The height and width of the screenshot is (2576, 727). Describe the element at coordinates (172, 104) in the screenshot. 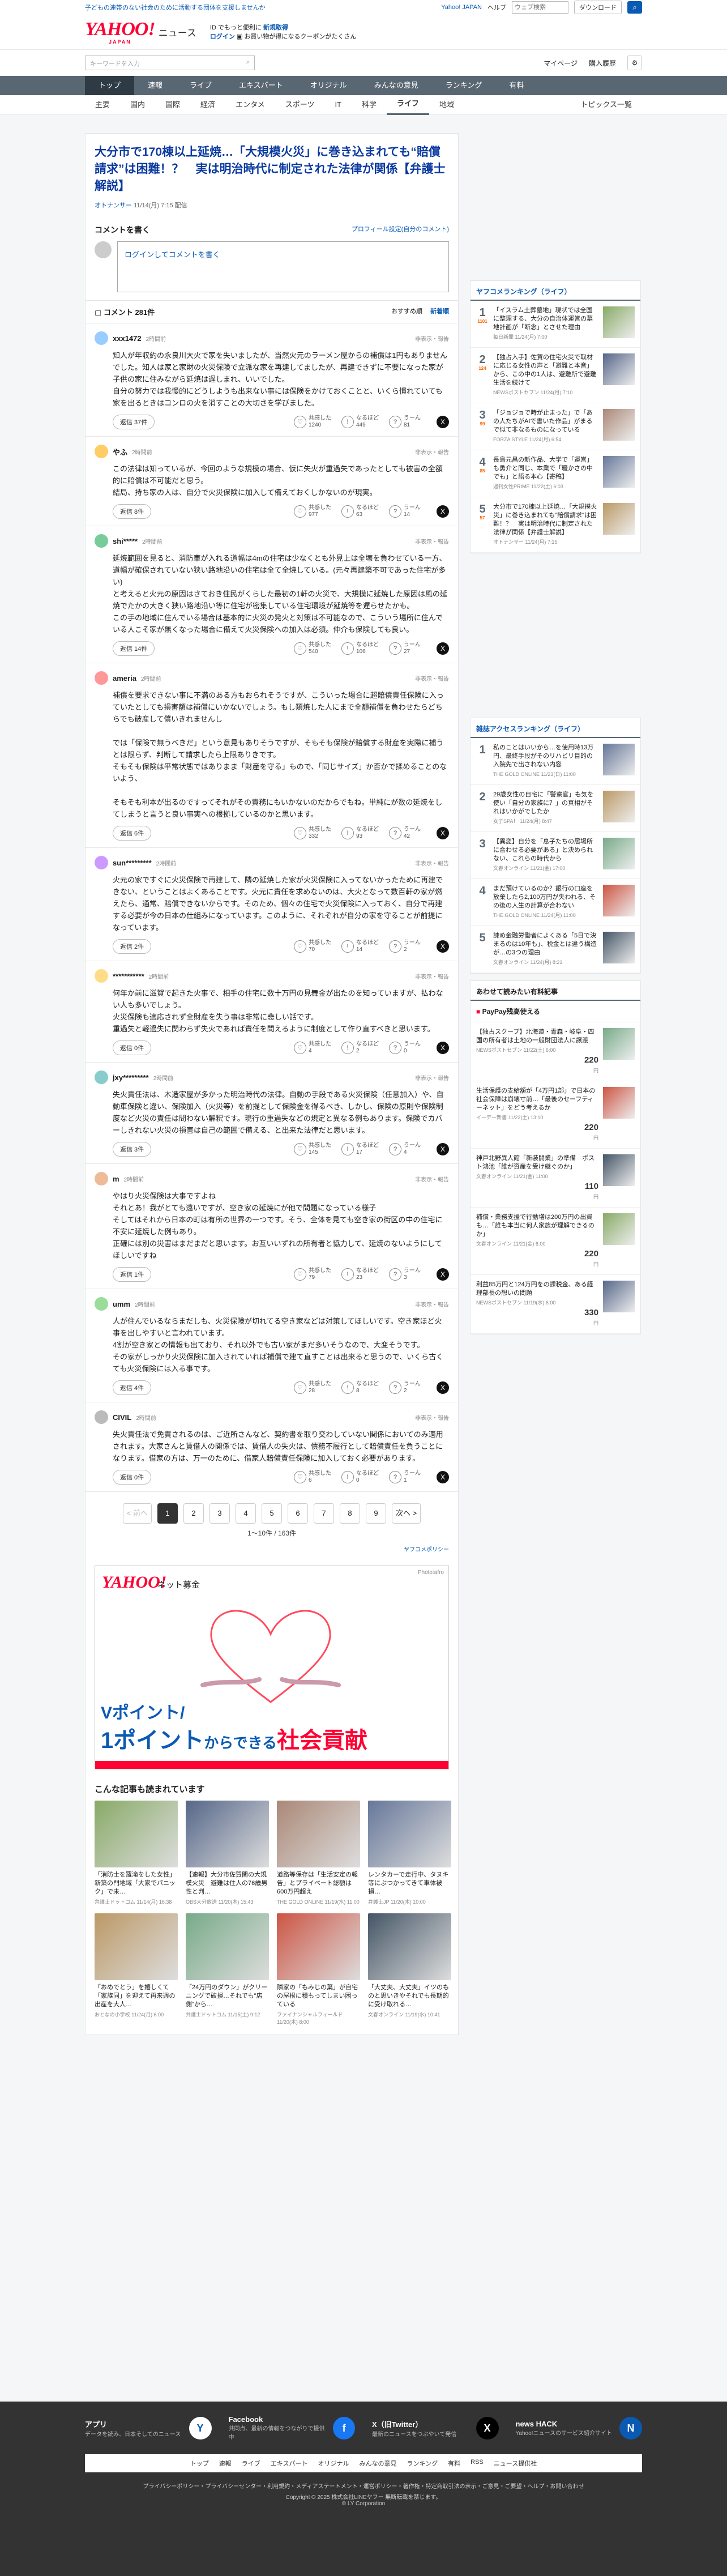

I see `cat-world: 国際` at that location.